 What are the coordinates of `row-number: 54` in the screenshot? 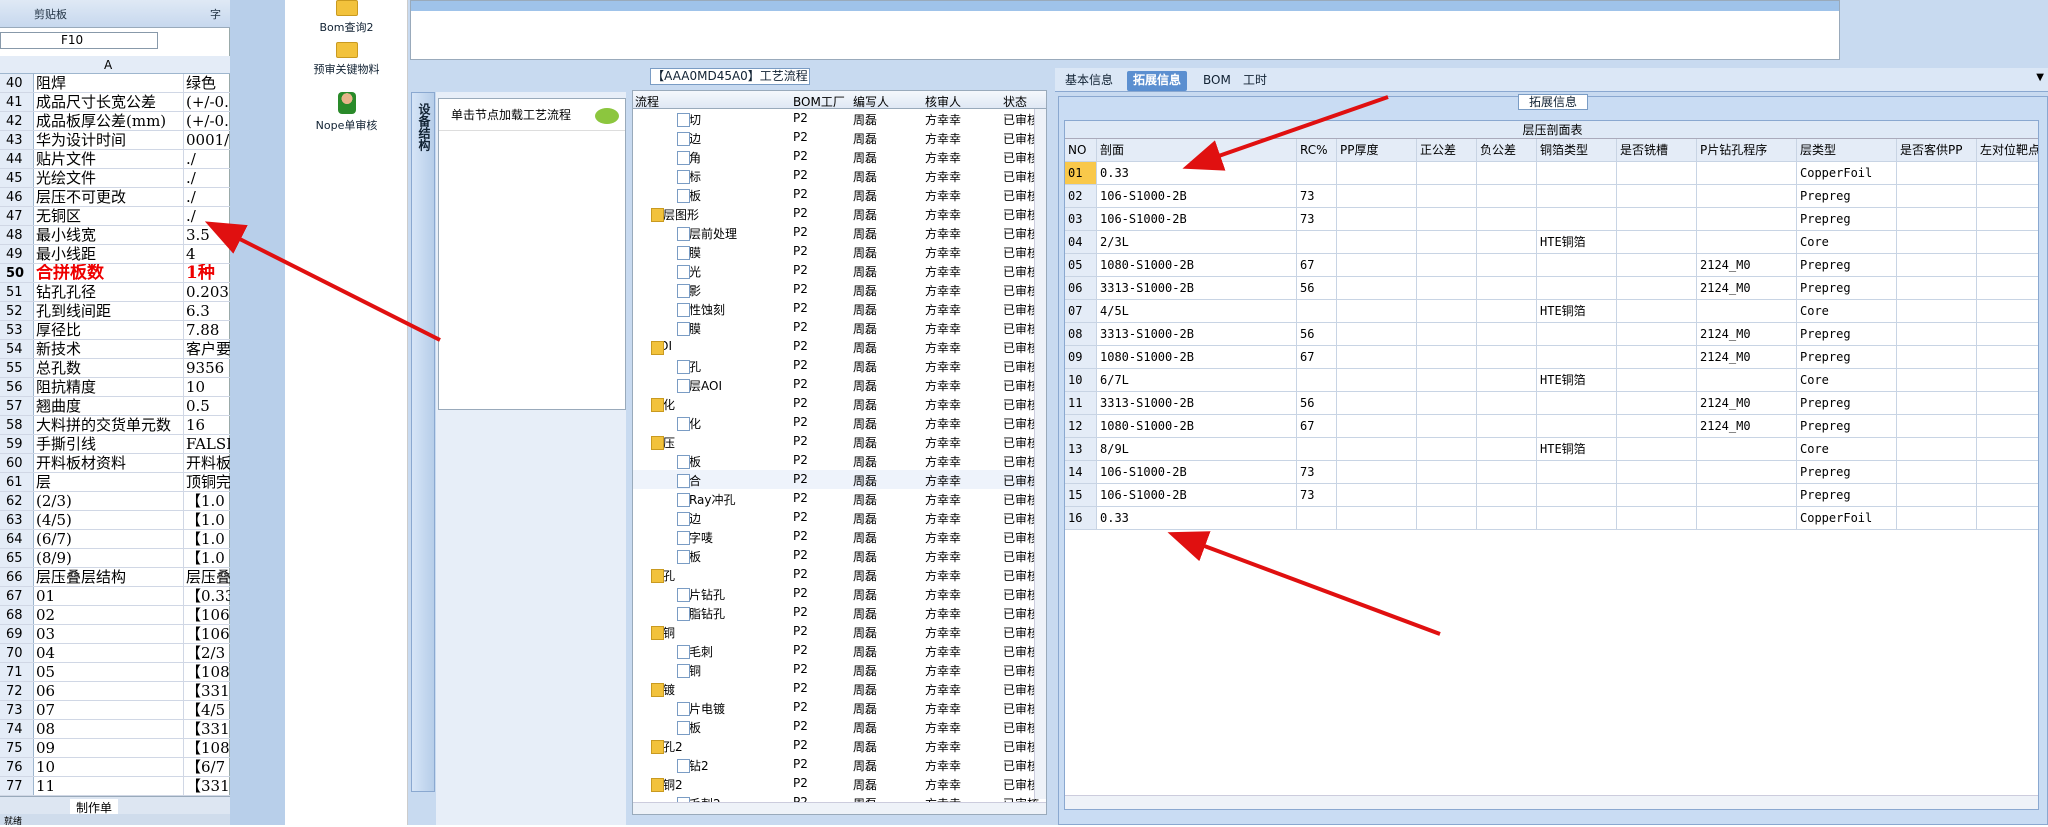 It's located at (17, 349).